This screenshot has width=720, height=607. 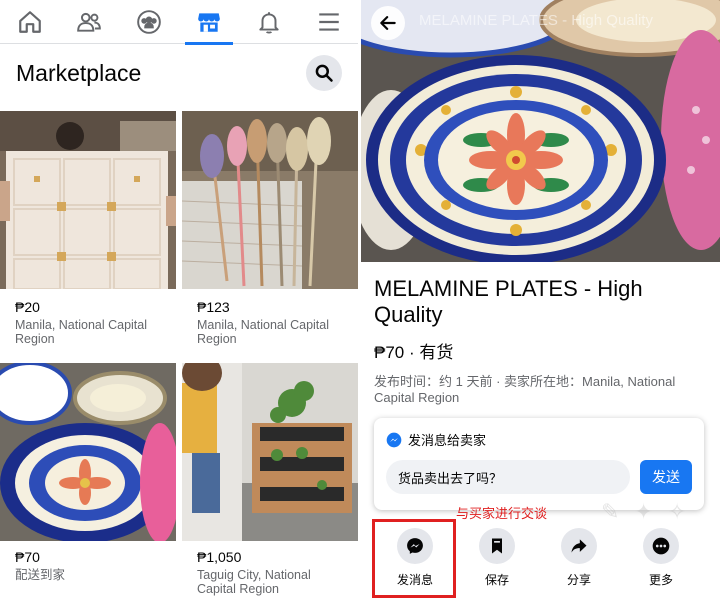 I want to click on action-more-circle, so click(x=661, y=546).